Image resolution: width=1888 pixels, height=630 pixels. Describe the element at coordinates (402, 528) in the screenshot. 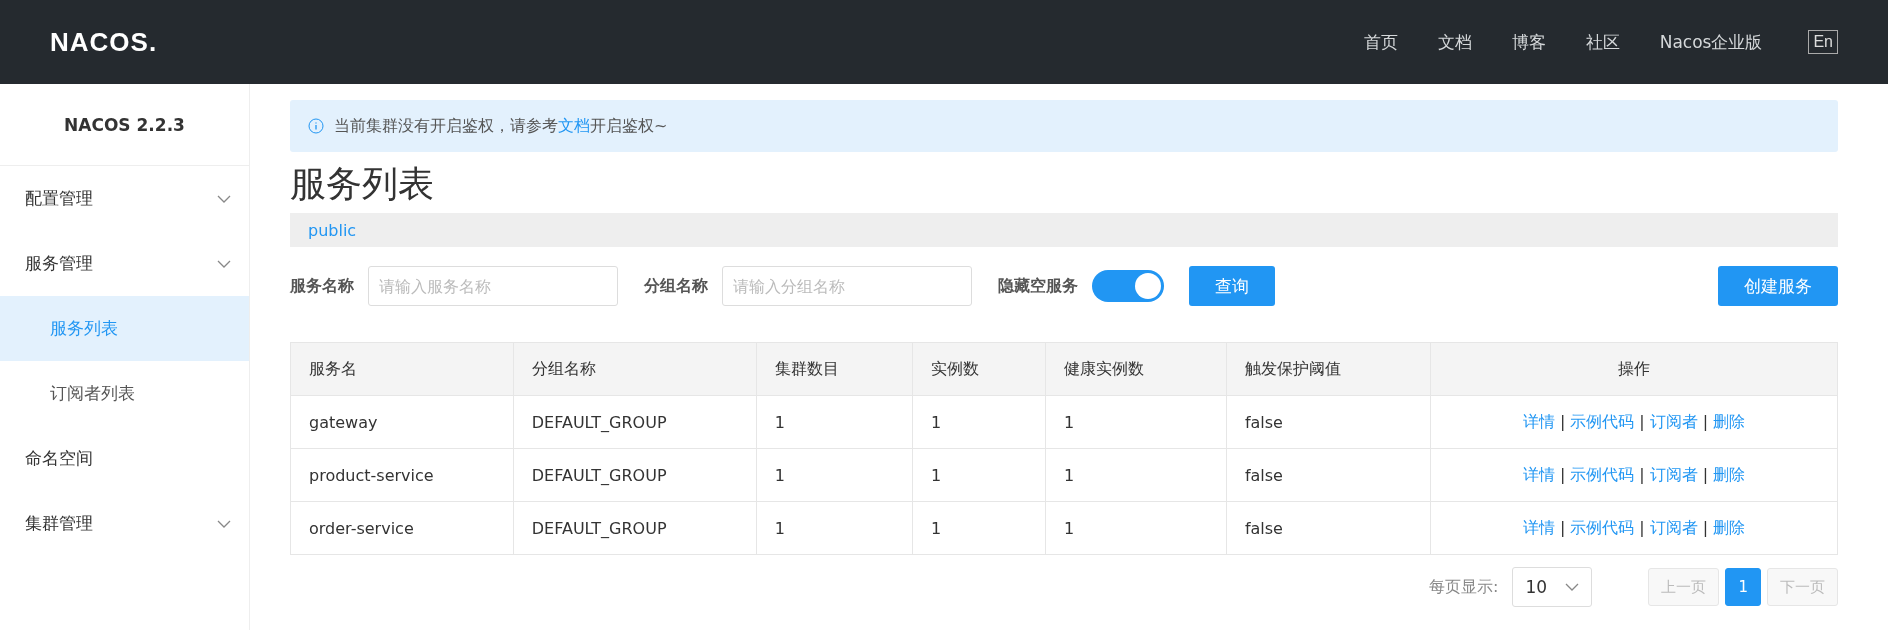

I see `table-cell: order-service` at that location.